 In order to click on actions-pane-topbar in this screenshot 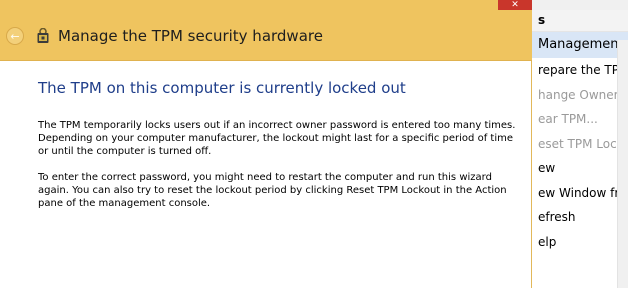, I will do `click(580, 5)`.